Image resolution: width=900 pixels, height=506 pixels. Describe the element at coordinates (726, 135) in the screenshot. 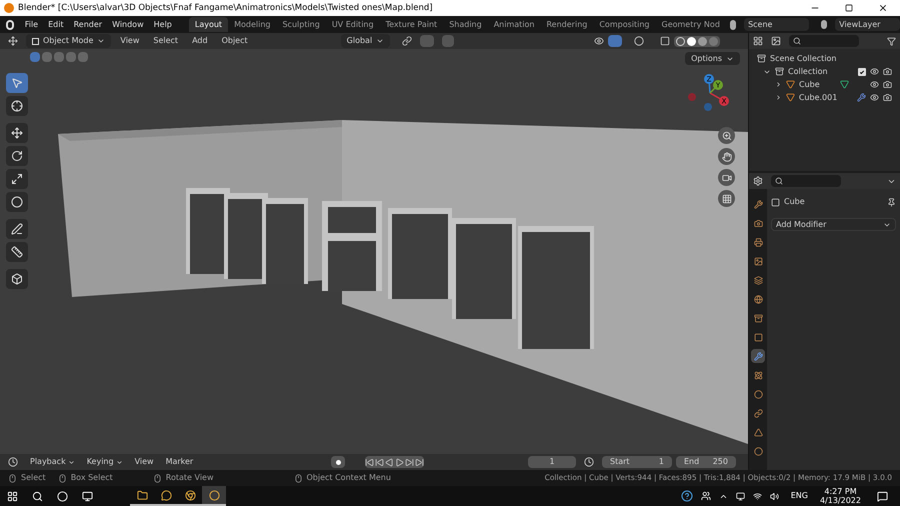

I see `navigation-button` at that location.